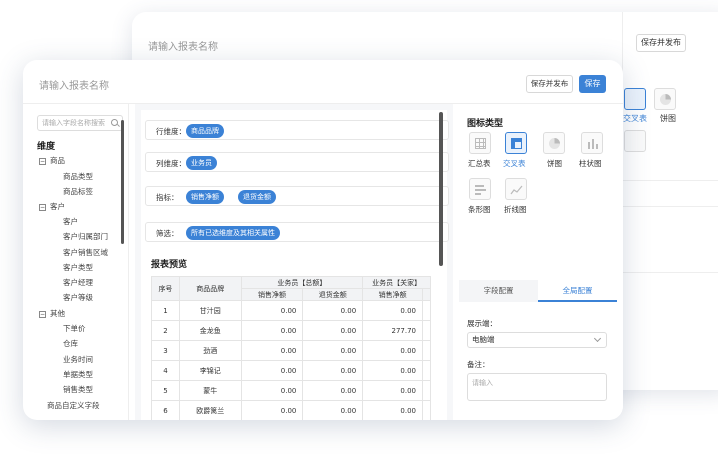 The width and height of the screenshot is (718, 460). Describe the element at coordinates (498, 291) in the screenshot. I see `tab-field-config: 字段配置` at that location.